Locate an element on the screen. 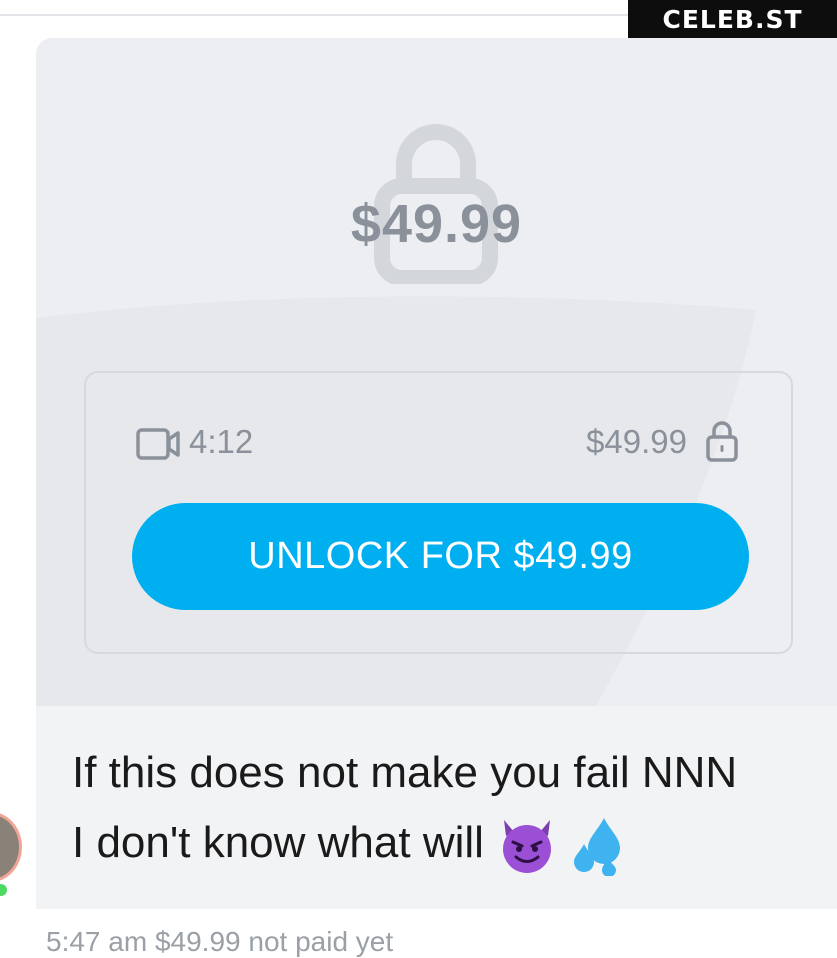  message-meta: 5:47 am $49.99 not paid yet is located at coordinates (220, 941).